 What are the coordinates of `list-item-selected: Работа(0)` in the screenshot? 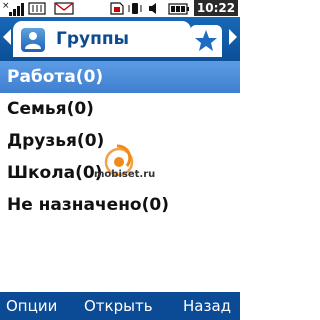 It's located at (120, 77).